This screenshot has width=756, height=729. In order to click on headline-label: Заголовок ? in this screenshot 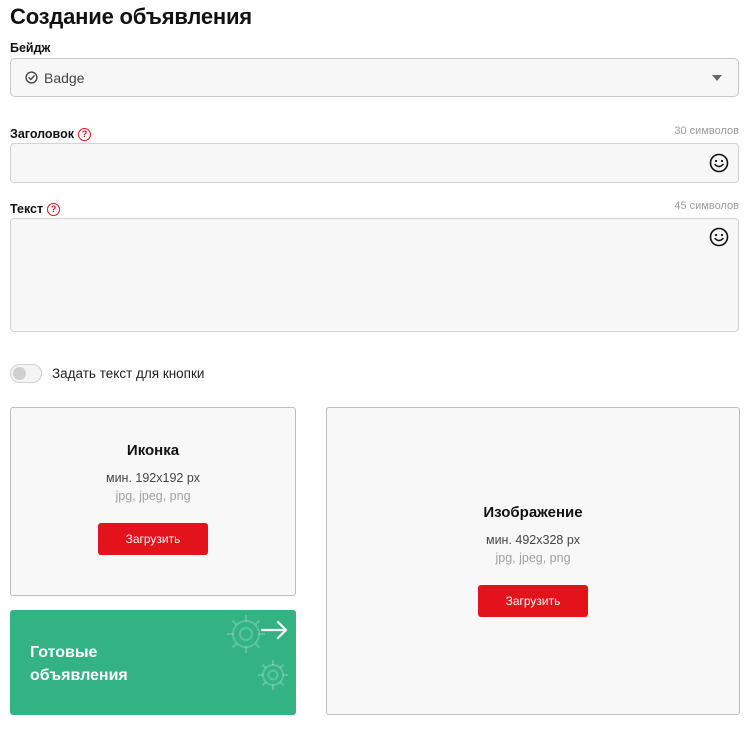, I will do `click(50, 134)`.